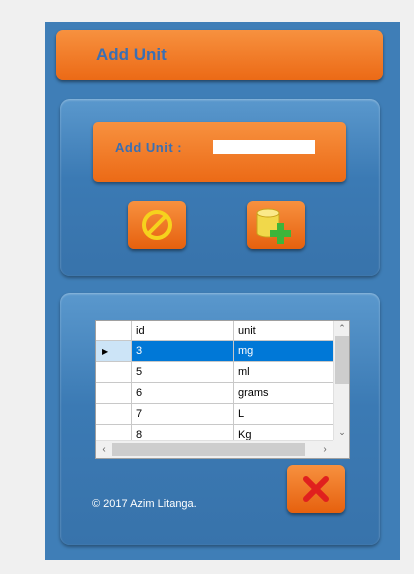 This screenshot has height=574, width=414. Describe the element at coordinates (341, 449) in the screenshot. I see `scrollbar-corner` at that location.